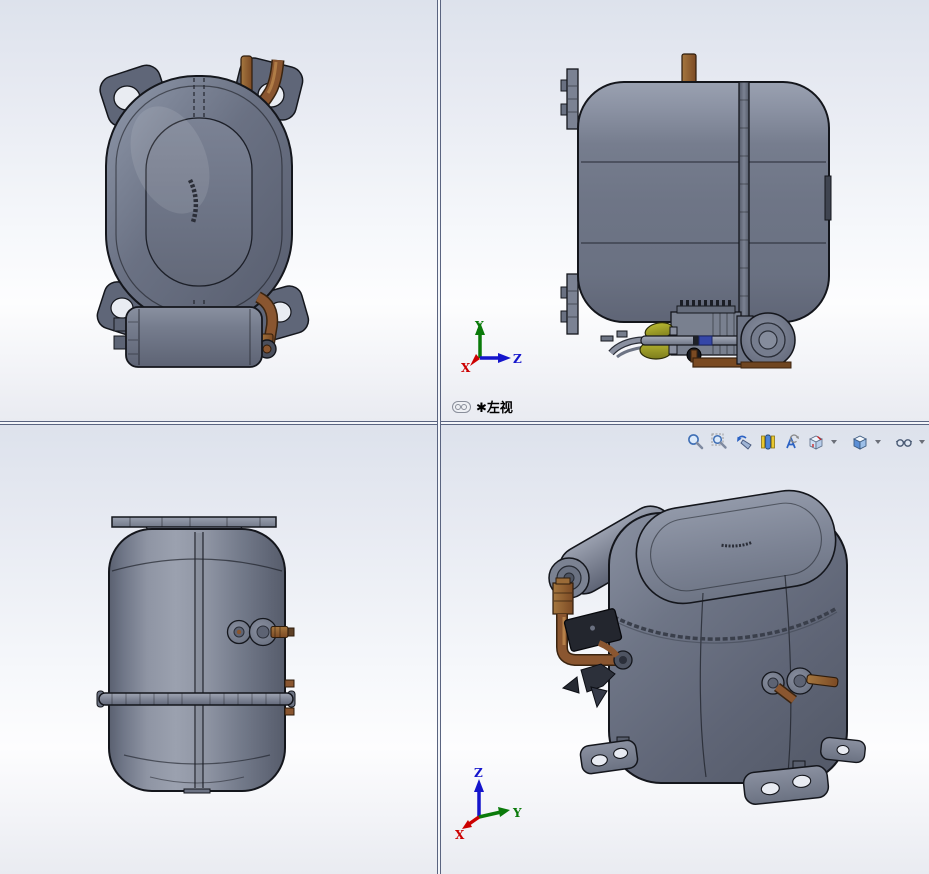 The height and width of the screenshot is (874, 929). I want to click on weld-band, so click(196, 699).